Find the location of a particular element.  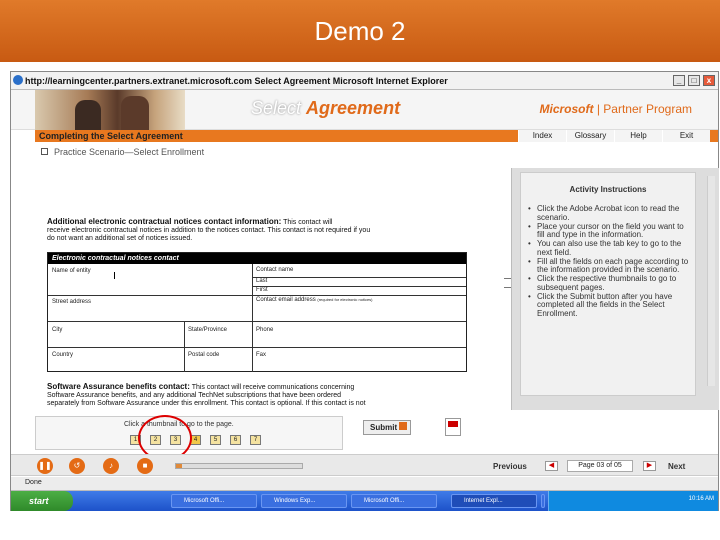

minimize-button: _ is located at coordinates (679, 80).